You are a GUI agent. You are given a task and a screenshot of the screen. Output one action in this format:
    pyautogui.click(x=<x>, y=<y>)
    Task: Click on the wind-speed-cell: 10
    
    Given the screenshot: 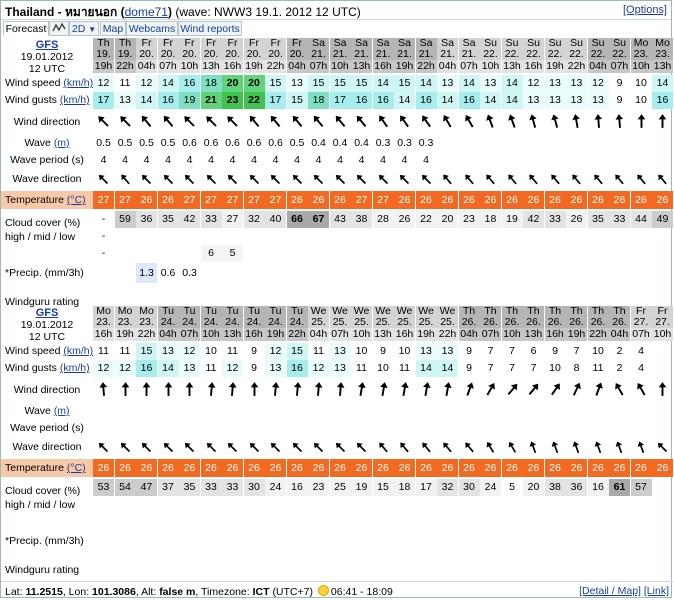 What is the action you would take?
    pyautogui.click(x=404, y=351)
    